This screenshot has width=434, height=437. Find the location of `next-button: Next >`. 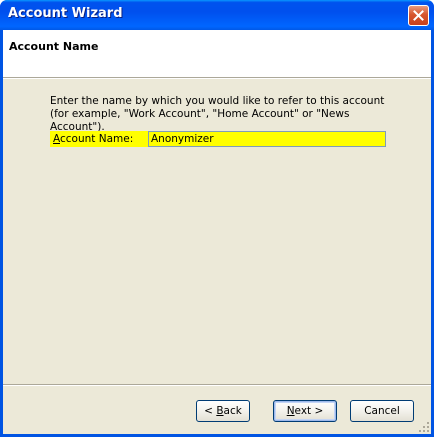

next-button: Next > is located at coordinates (305, 411).